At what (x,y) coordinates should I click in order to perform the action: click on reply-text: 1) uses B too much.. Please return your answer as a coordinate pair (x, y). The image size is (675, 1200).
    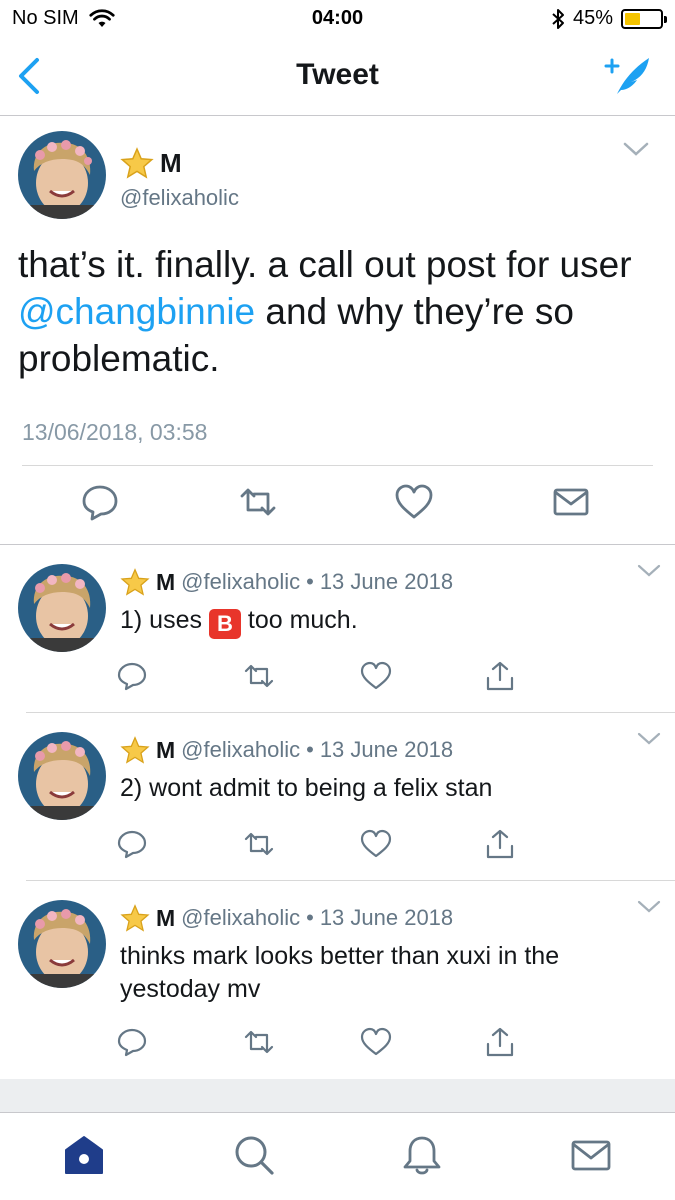
    Looking at the image, I should click on (380, 621).